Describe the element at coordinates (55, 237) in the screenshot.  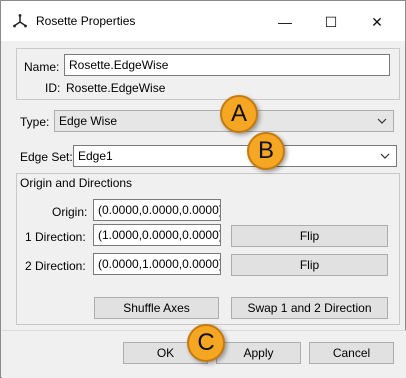
I see `direction1-label: 1 Direction:` at that location.